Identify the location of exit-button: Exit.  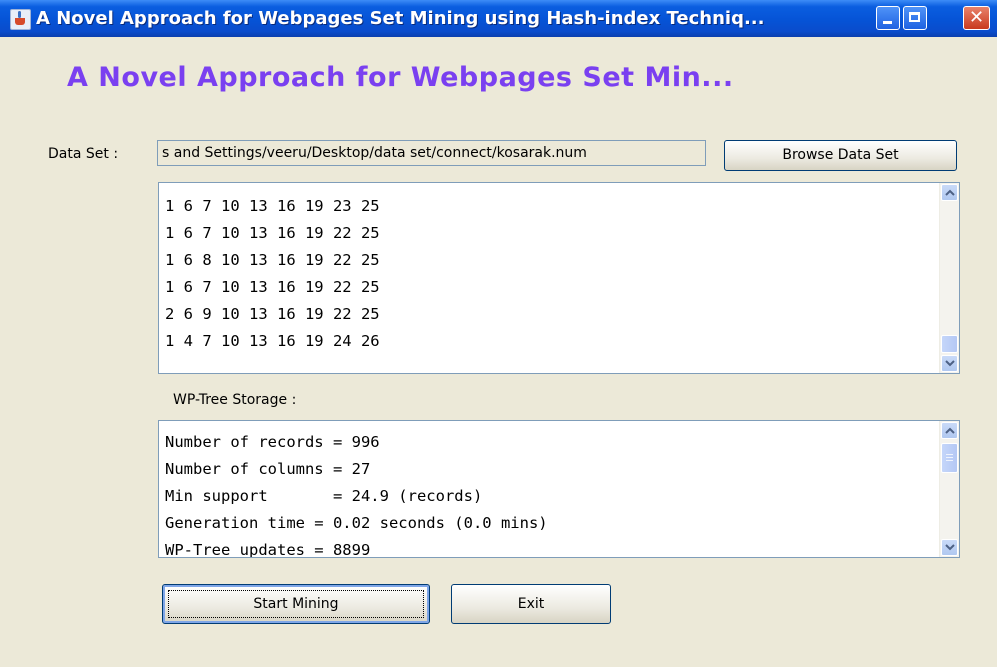
(531, 604).